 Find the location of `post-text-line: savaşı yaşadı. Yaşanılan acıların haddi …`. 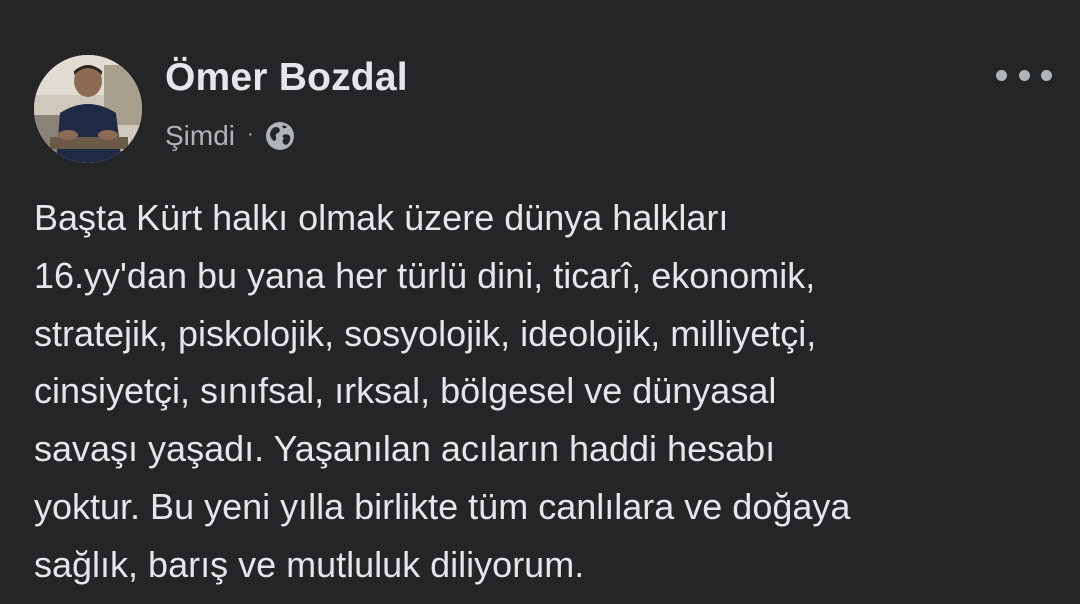

post-text-line: savaşı yaşadı. Yaşanılan acıların haddi … is located at coordinates (405, 449).